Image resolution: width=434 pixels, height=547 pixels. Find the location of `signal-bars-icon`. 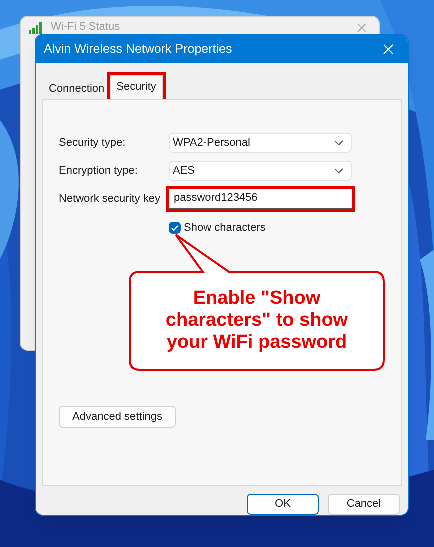

signal-bars-icon is located at coordinates (36, 28).